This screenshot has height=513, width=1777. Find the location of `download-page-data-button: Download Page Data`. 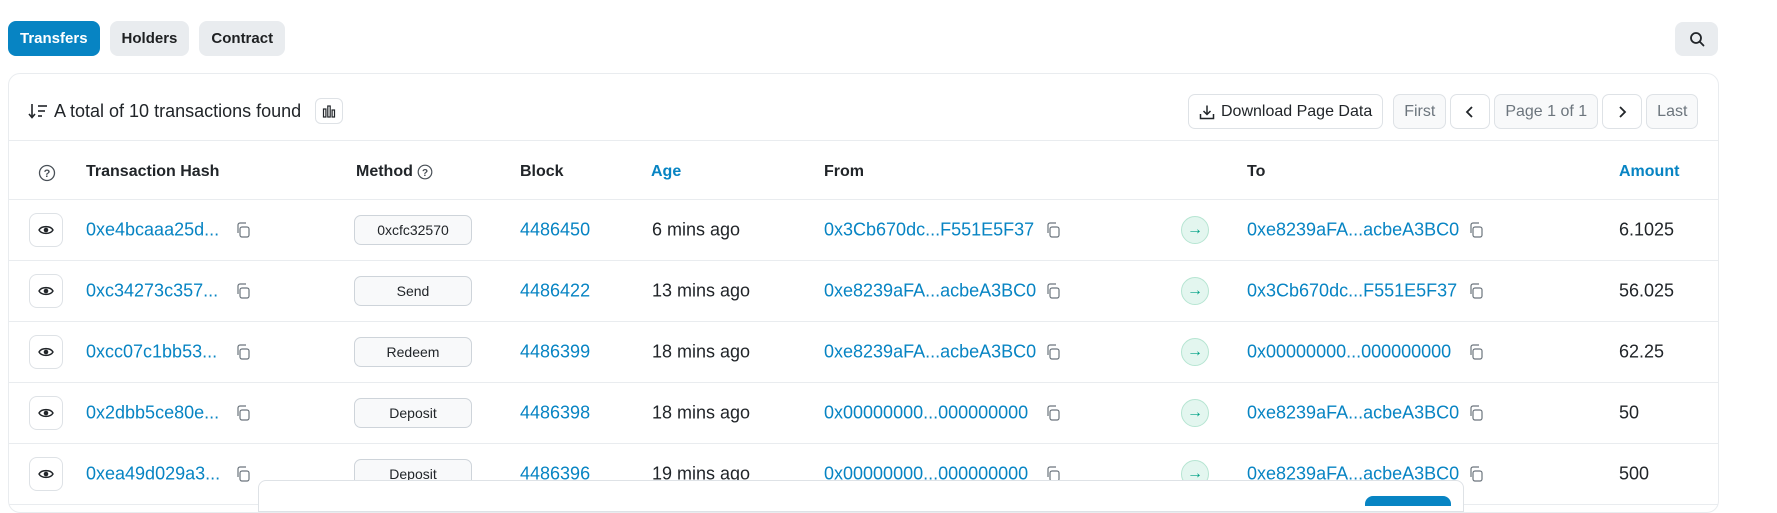

download-page-data-button: Download Page Data is located at coordinates (1286, 111).